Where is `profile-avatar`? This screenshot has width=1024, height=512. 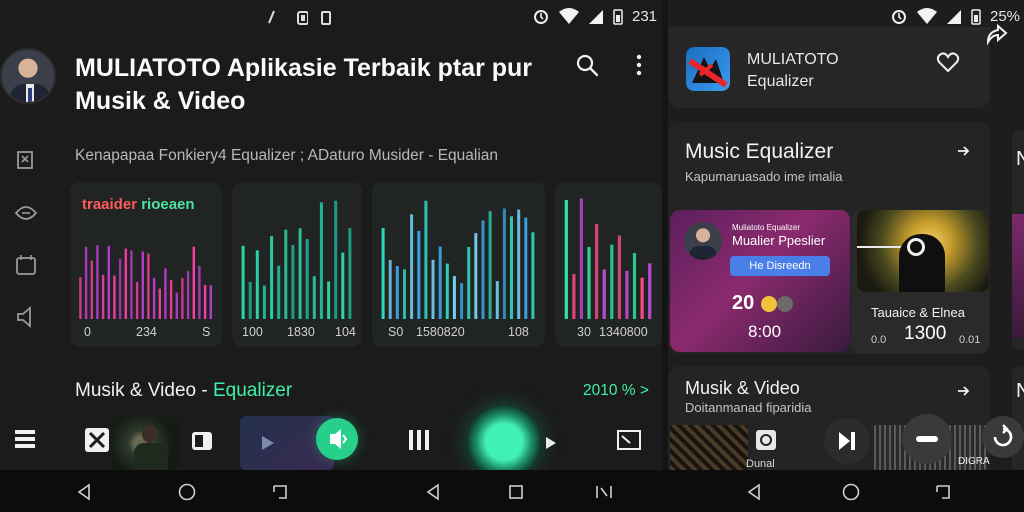
profile-avatar is located at coordinates (28, 76).